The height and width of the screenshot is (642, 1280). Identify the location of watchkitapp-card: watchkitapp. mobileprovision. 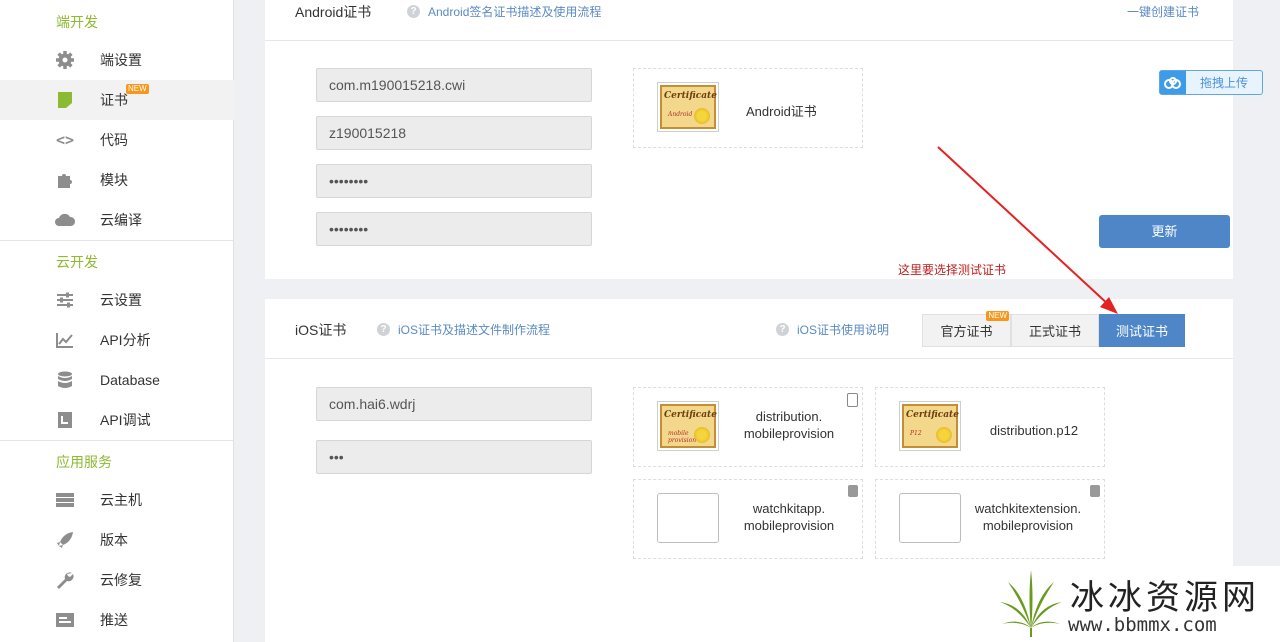
(748, 519).